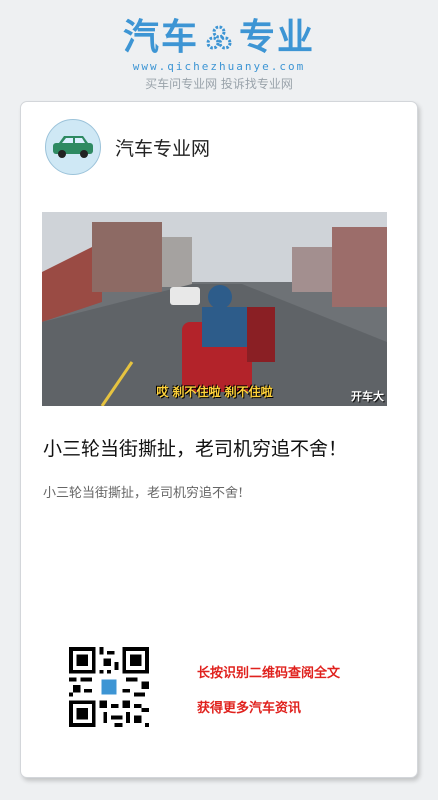  What do you see at coordinates (223, 449) in the screenshot?
I see `article-title: 小三轮当街撕扯，老司机穷追不舍！` at bounding box center [223, 449].